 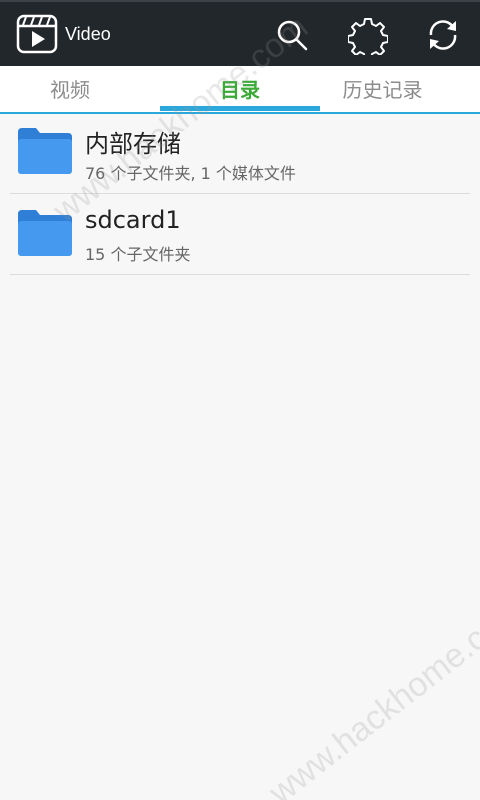 I want to click on refresh-icon, so click(x=443, y=35).